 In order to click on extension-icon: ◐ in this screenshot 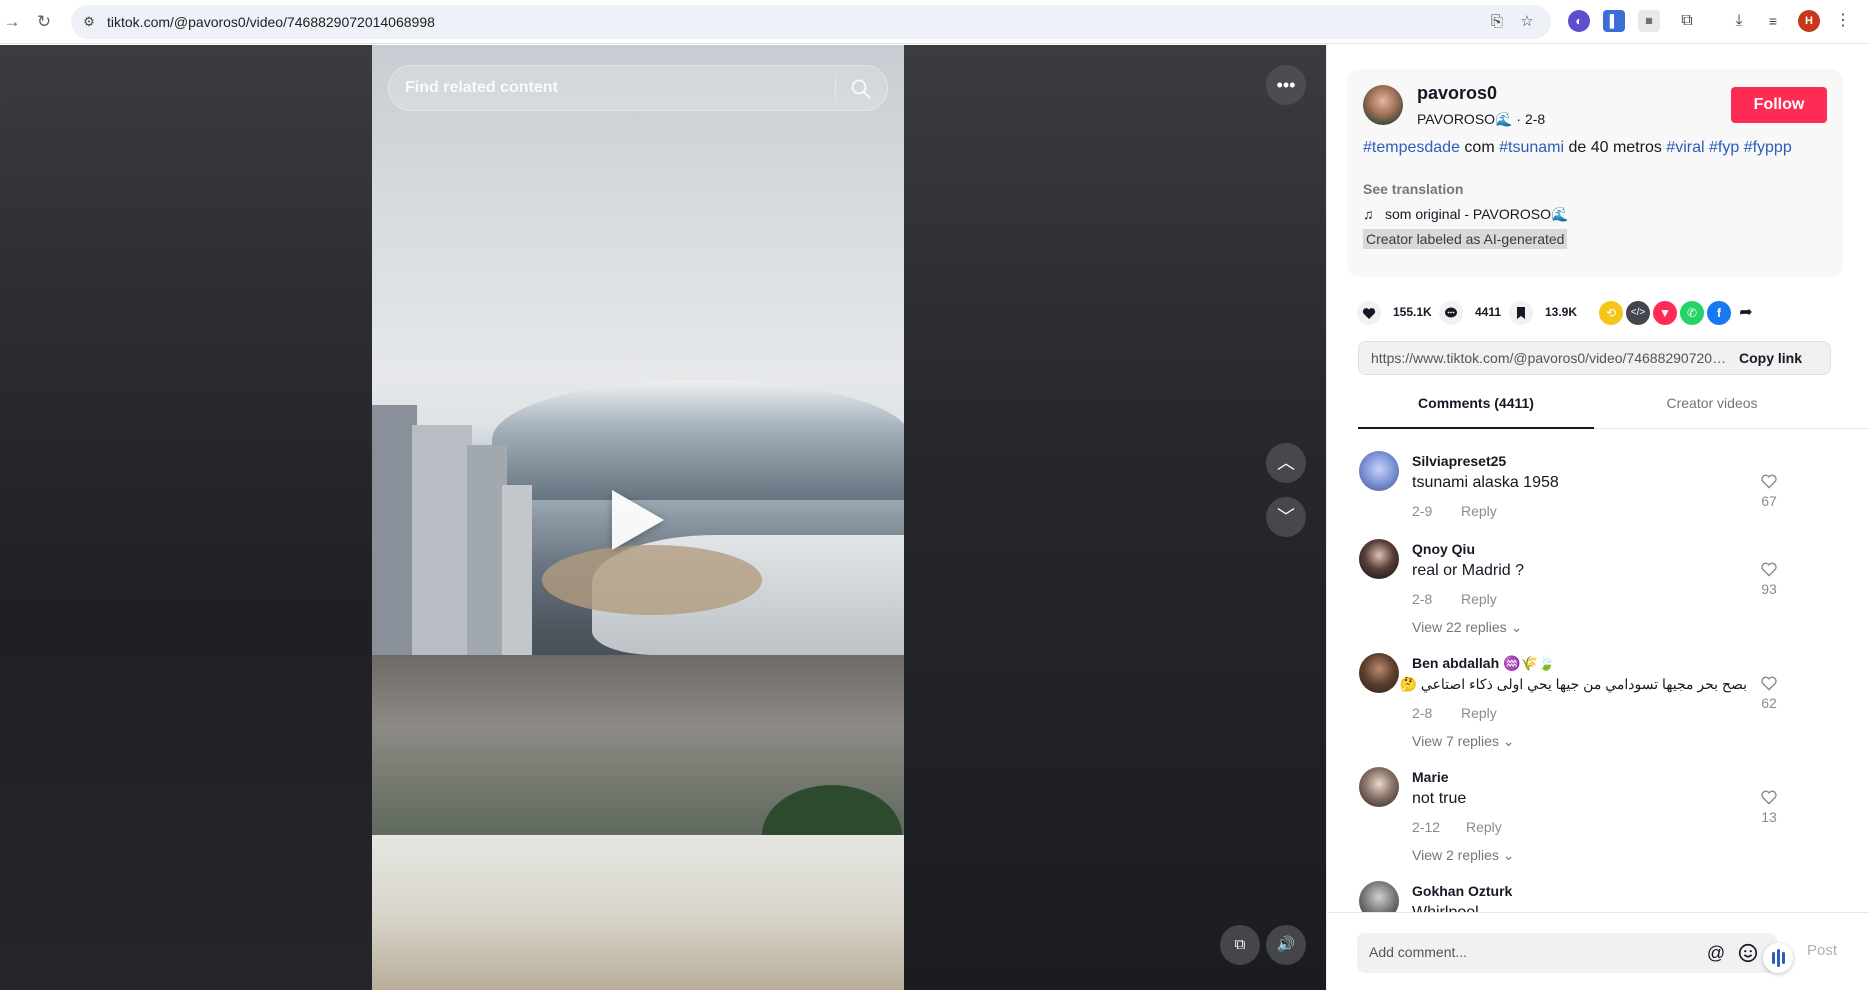, I will do `click(1579, 21)`.